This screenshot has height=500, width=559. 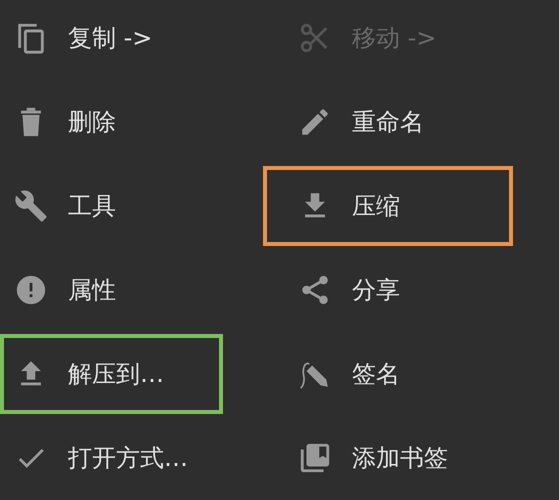 I want to click on menu-item: 工具, so click(x=111, y=206).